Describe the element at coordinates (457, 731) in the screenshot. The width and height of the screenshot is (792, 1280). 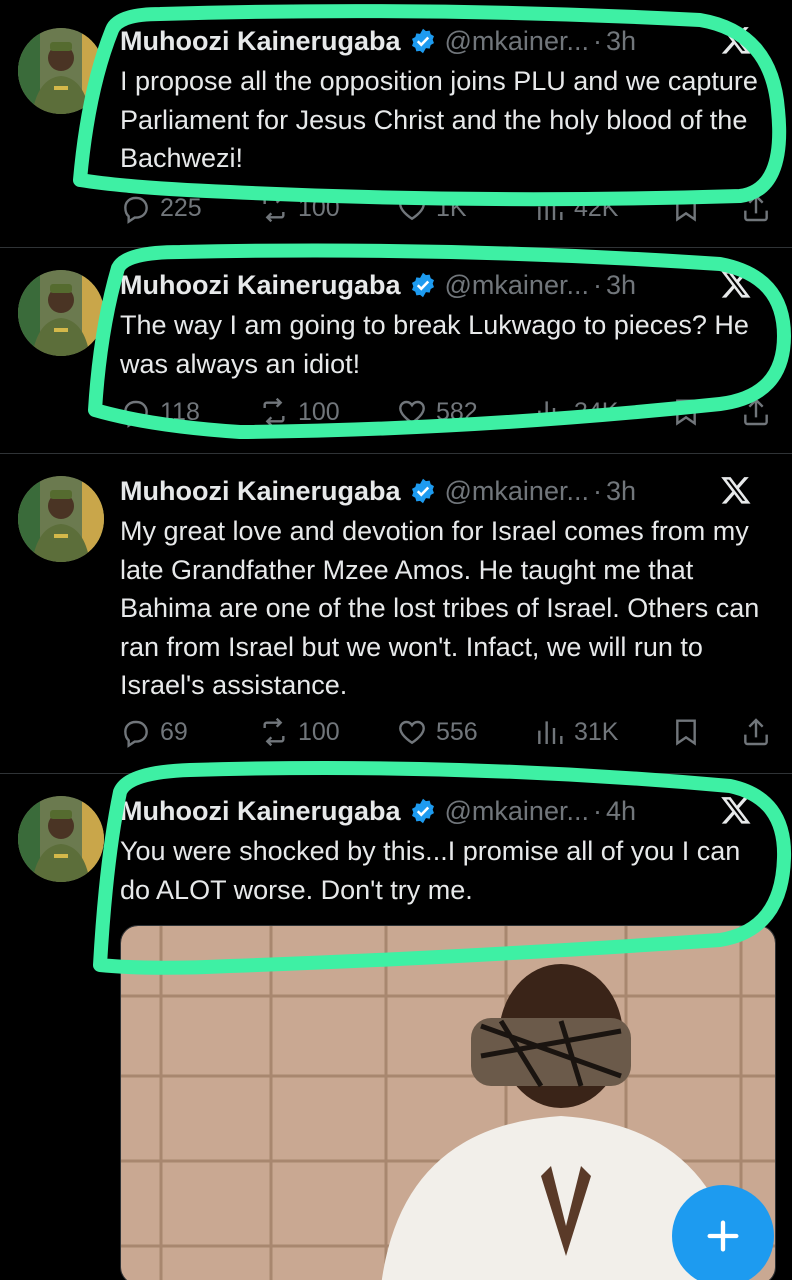
I see `like-count: 556` at that location.